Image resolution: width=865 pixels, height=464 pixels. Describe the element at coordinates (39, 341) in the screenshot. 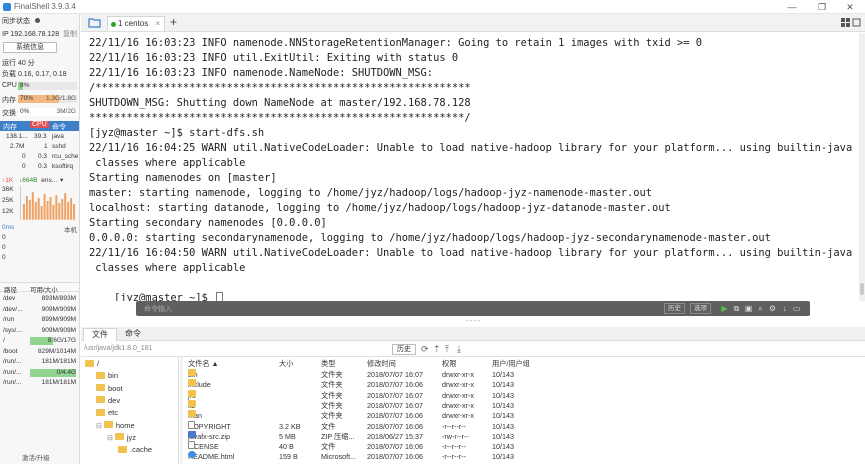

I see `disk-row: / 8.6G/17G` at that location.